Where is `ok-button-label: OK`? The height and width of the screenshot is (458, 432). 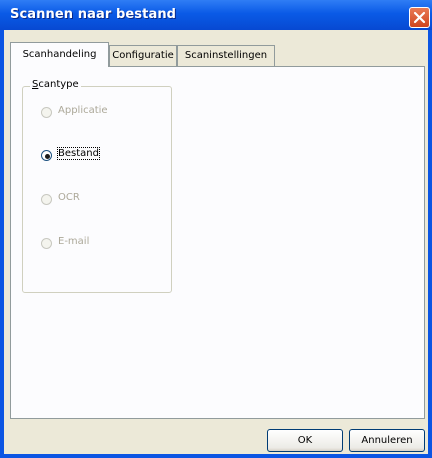
ok-button-label: OK is located at coordinates (305, 440).